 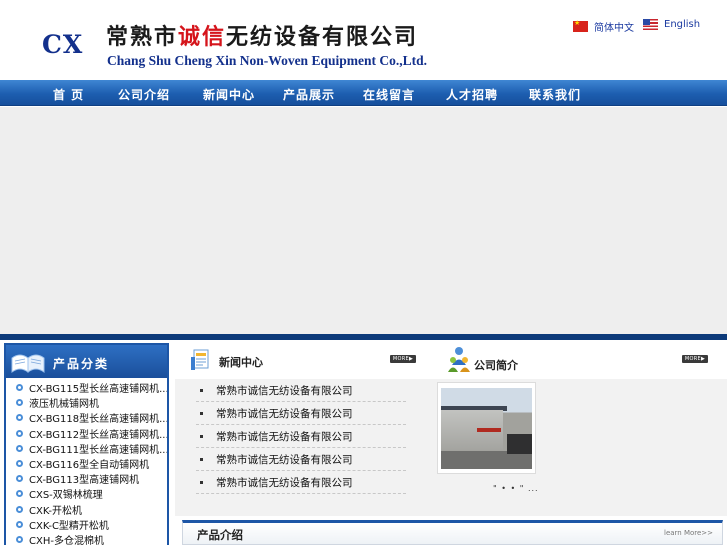 I want to click on category-item: CX-BG113型高速铺网机, so click(x=88, y=478).